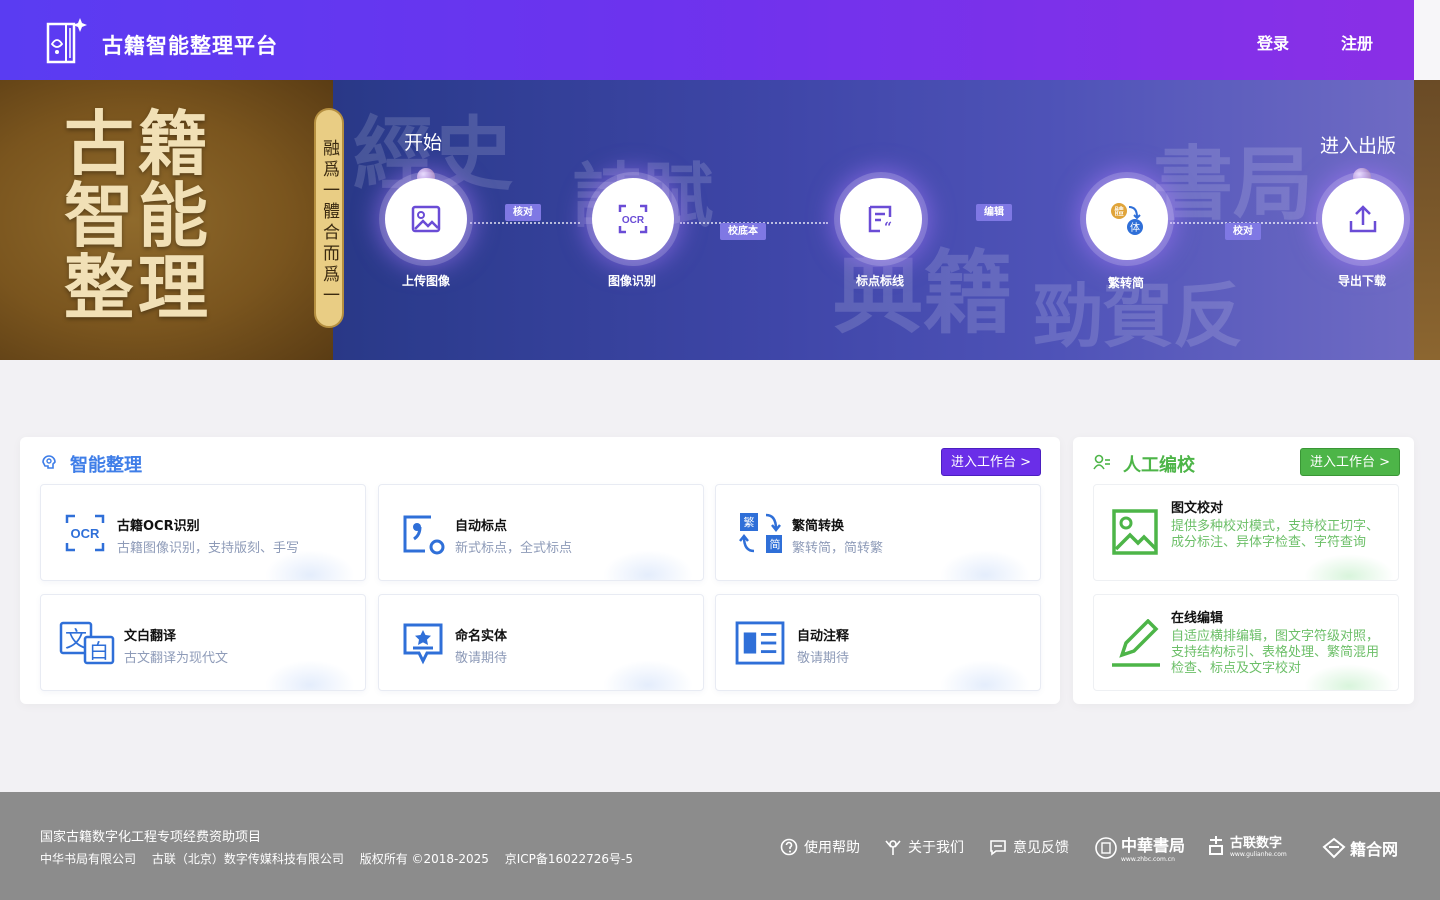 This screenshot has width=1440, height=900. What do you see at coordinates (481, 526) in the screenshot?
I see `card-title: 自动标点` at bounding box center [481, 526].